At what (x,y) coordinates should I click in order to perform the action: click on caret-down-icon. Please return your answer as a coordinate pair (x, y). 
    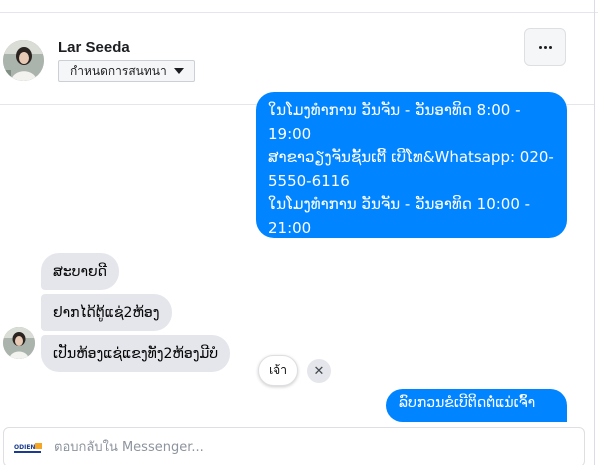
    Looking at the image, I should click on (178, 71).